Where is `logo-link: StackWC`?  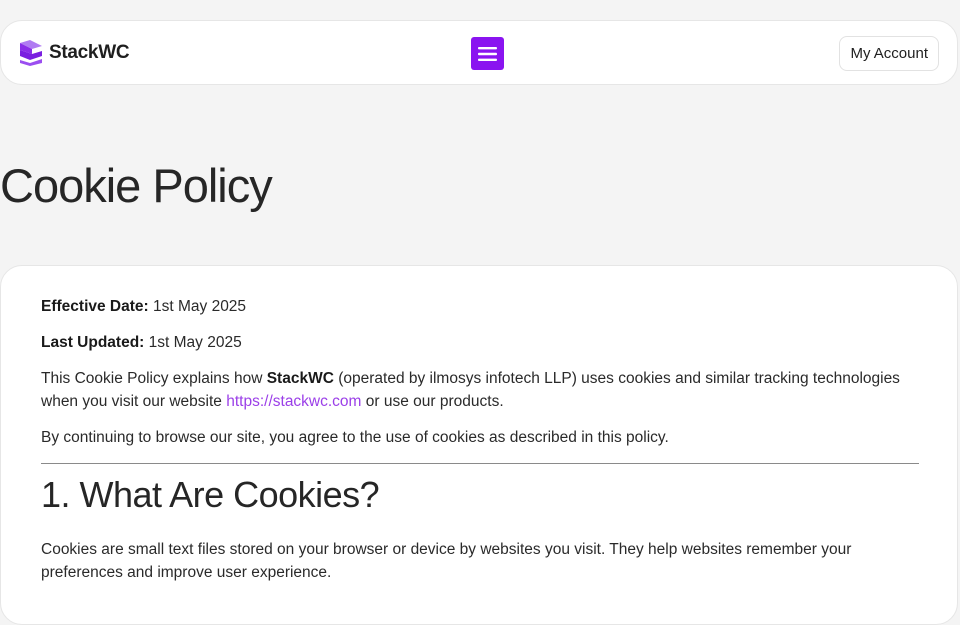 logo-link: StackWC is located at coordinates (74, 53).